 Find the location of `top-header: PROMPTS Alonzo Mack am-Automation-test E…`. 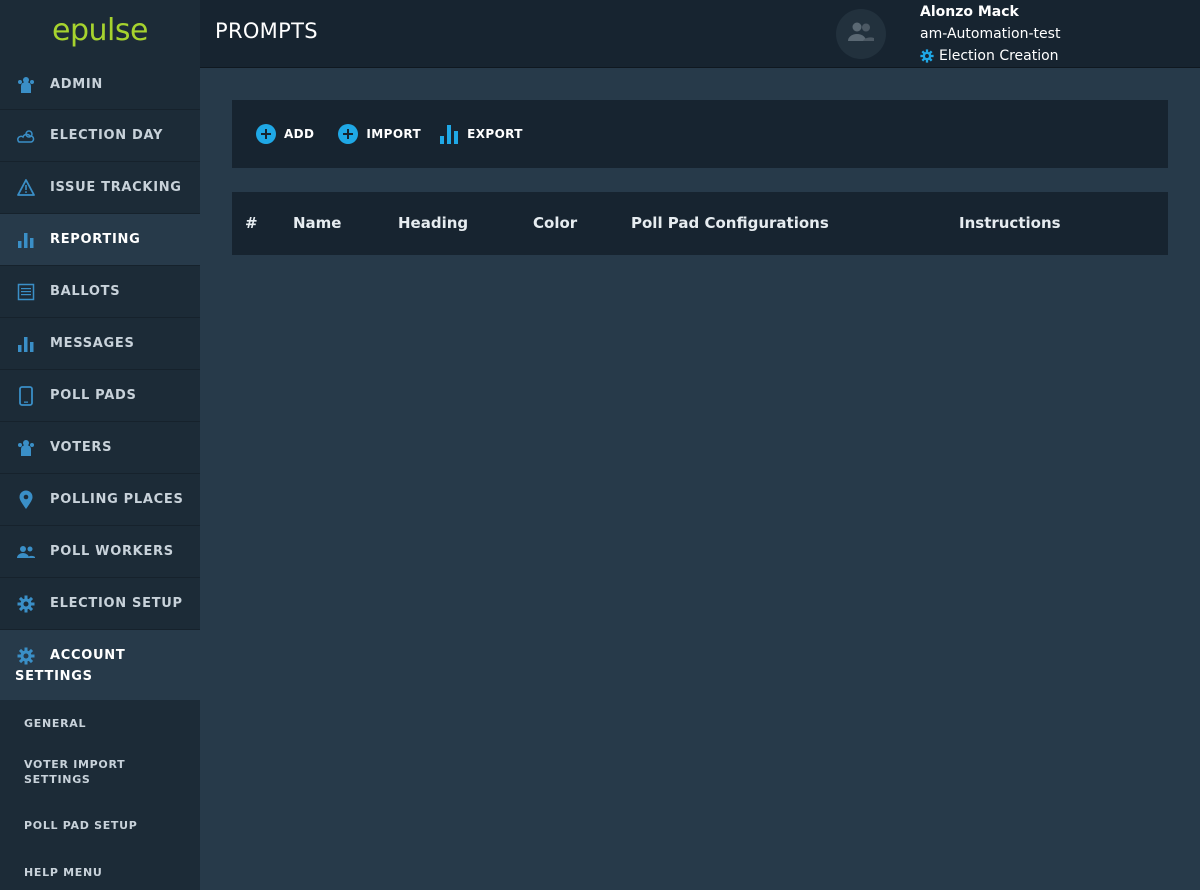

top-header: PROMPTS Alonzo Mack am-Automation-test E… is located at coordinates (700, 34).